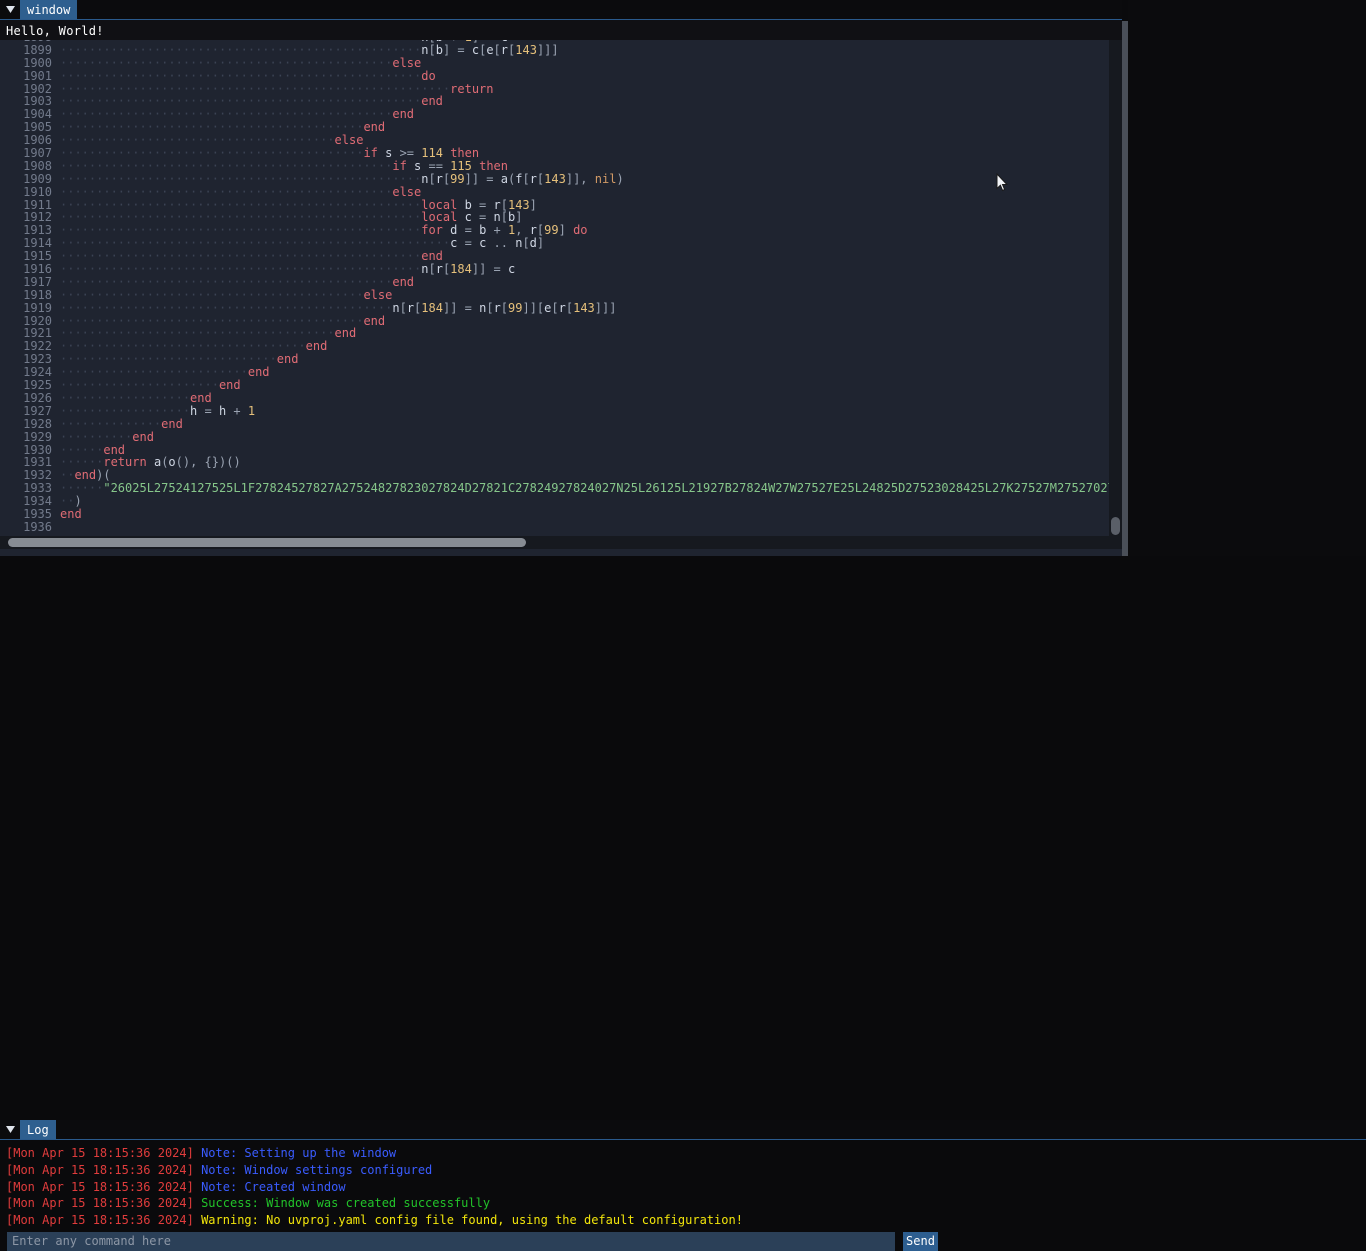  I want to click on code-line-content: ··), so click(71, 501).